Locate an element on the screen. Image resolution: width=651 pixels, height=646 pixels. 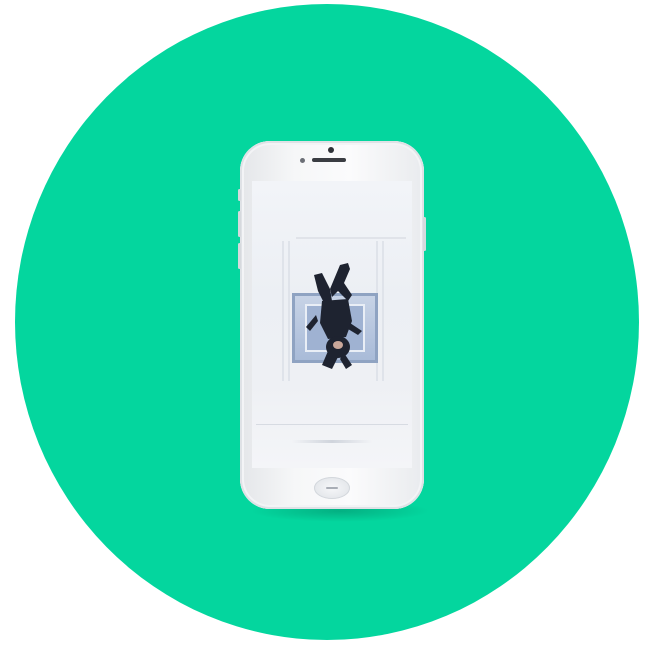
home-button-glint is located at coordinates (332, 488).